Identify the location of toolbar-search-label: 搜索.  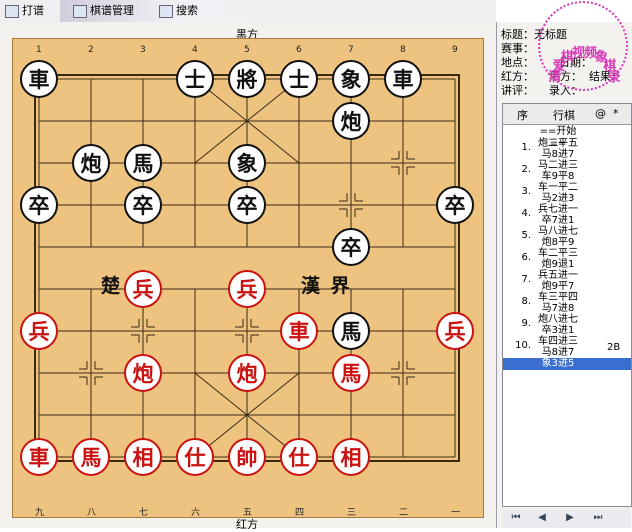
(187, 10).